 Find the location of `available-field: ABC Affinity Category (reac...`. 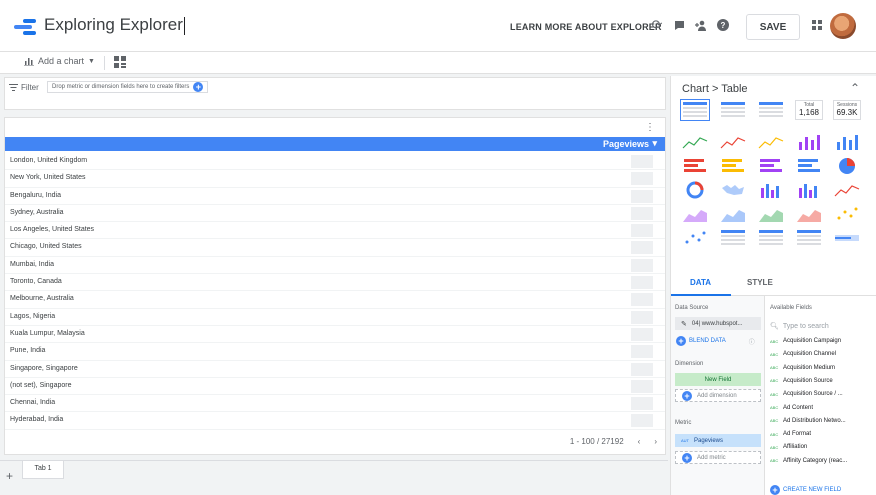

available-field: ABC Affinity Category (reac... is located at coordinates (808, 461).